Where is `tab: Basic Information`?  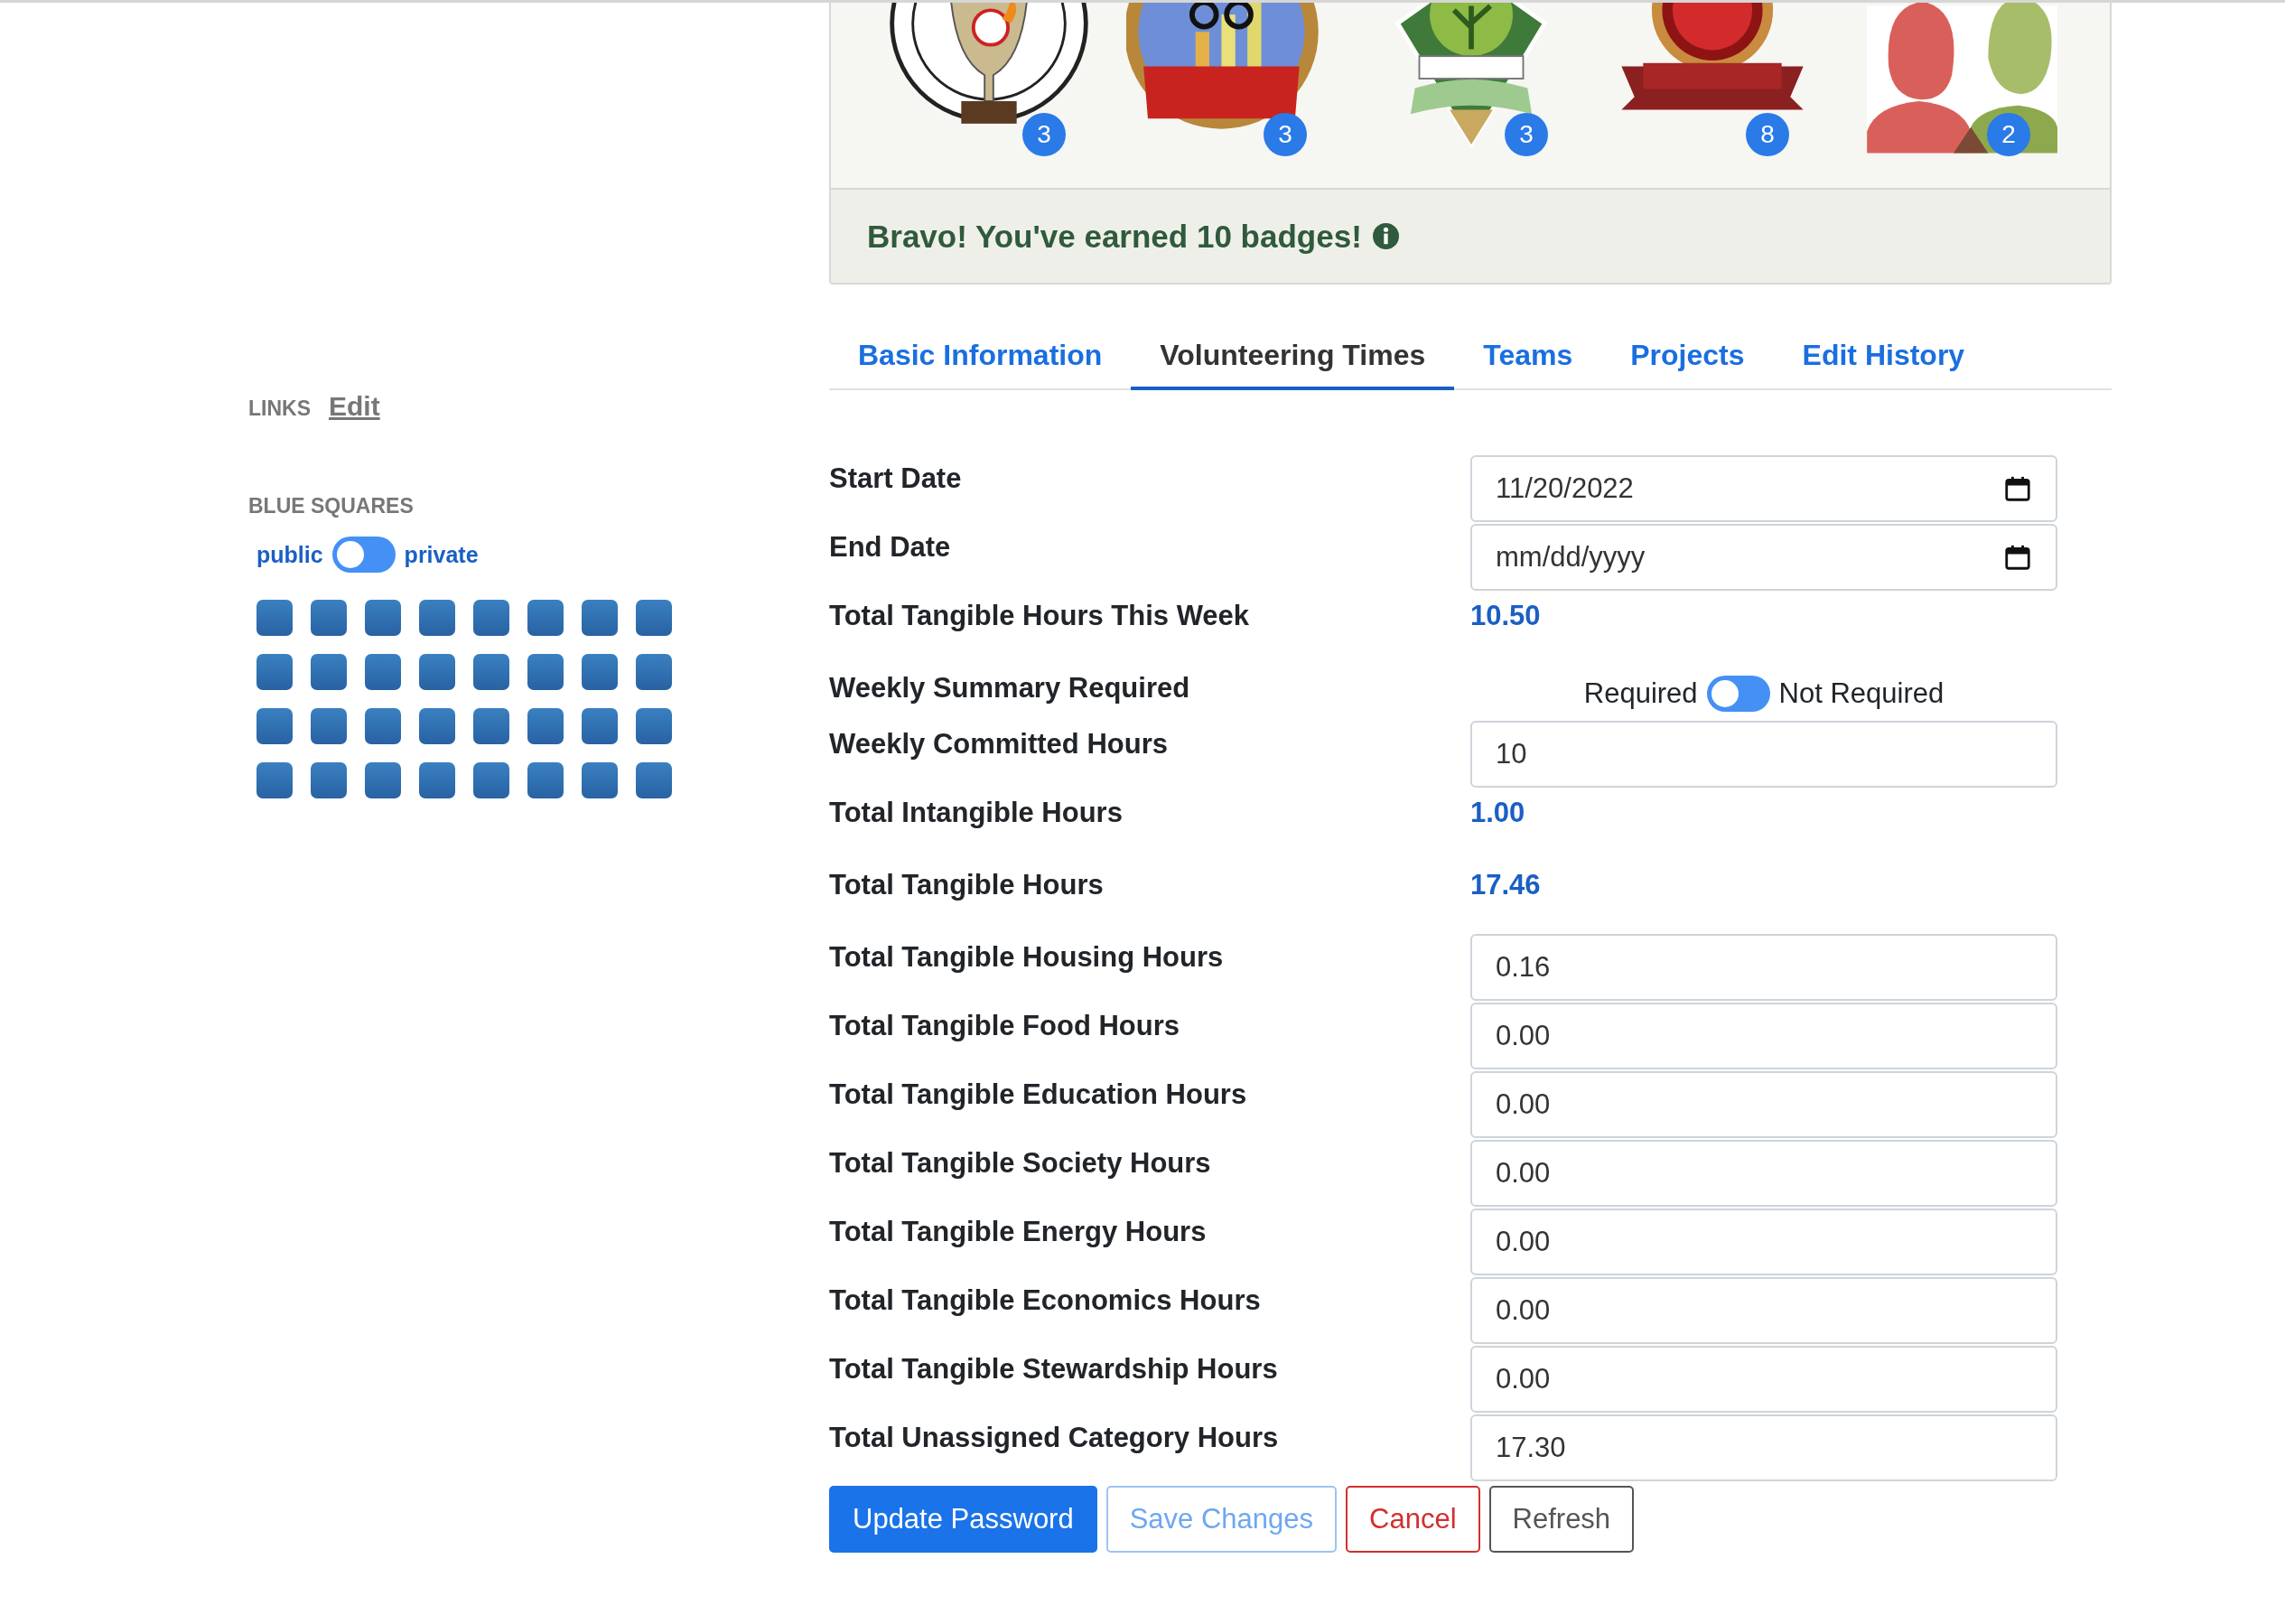
tab: Basic Information is located at coordinates (980, 355).